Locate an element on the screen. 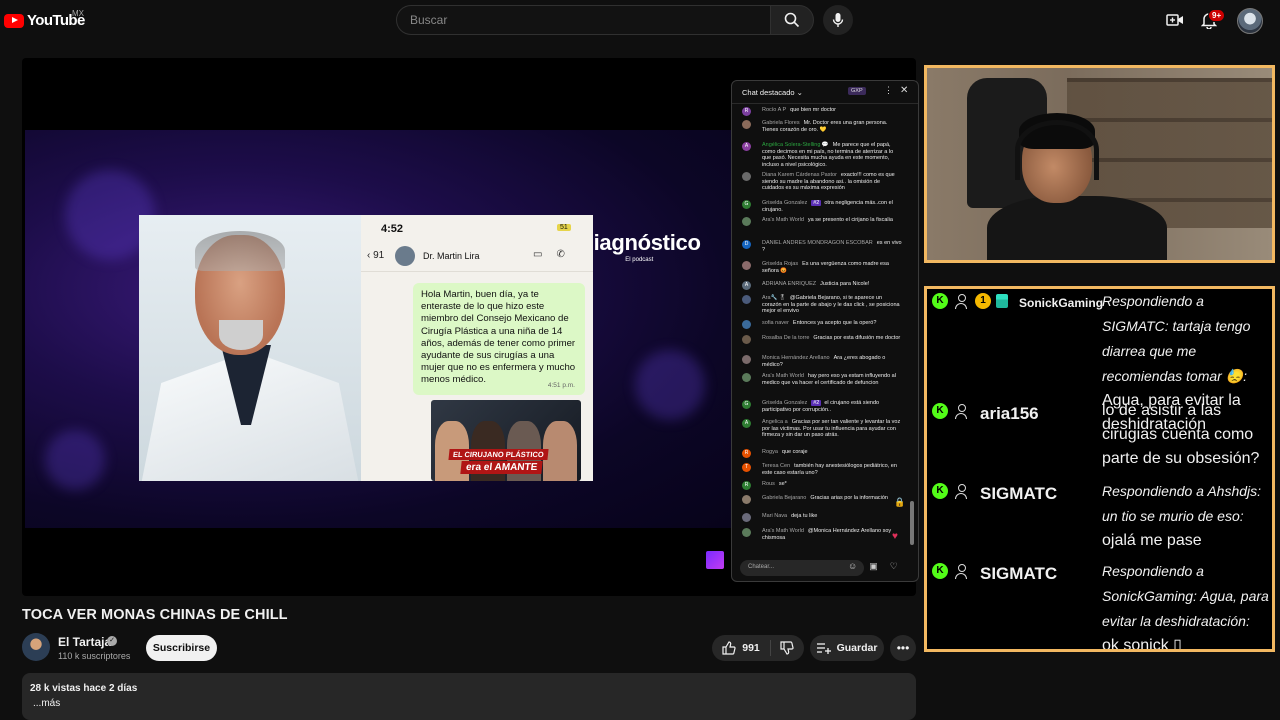 This screenshot has width=1280, height=720. chat-message: Mari Nava deja tu like is located at coordinates (822, 517).